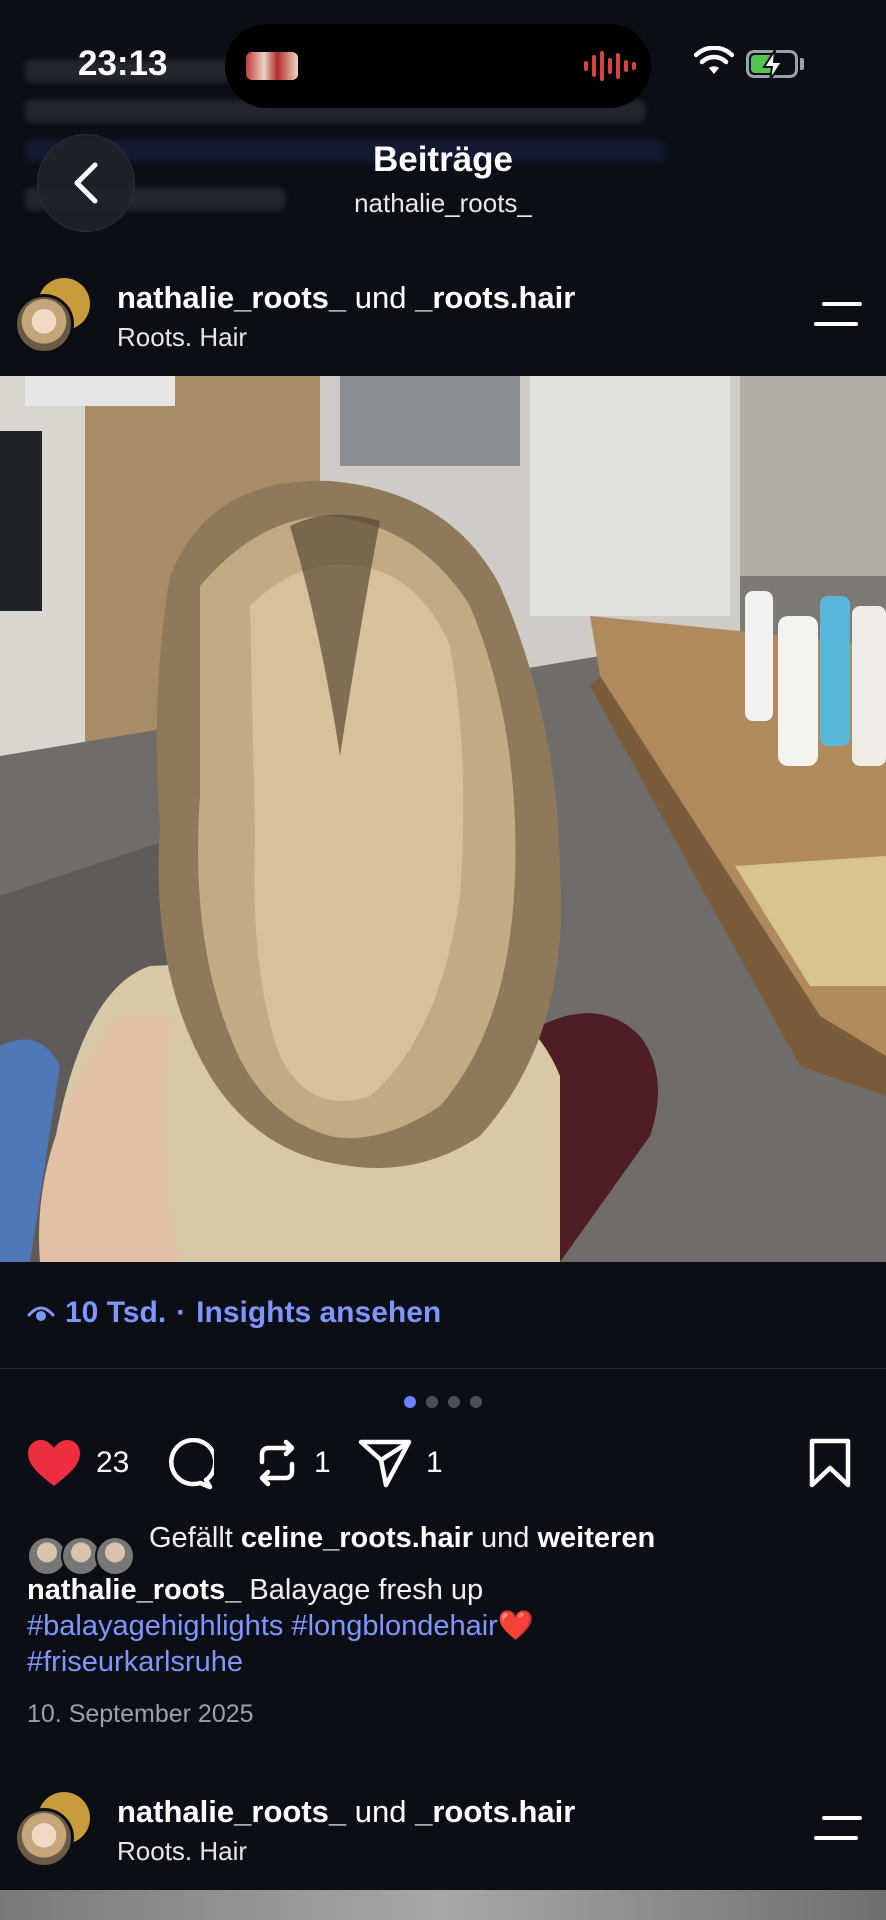 This screenshot has height=1920, width=886. I want to click on hashtag-link: #balayagehighlights, so click(155, 1626).